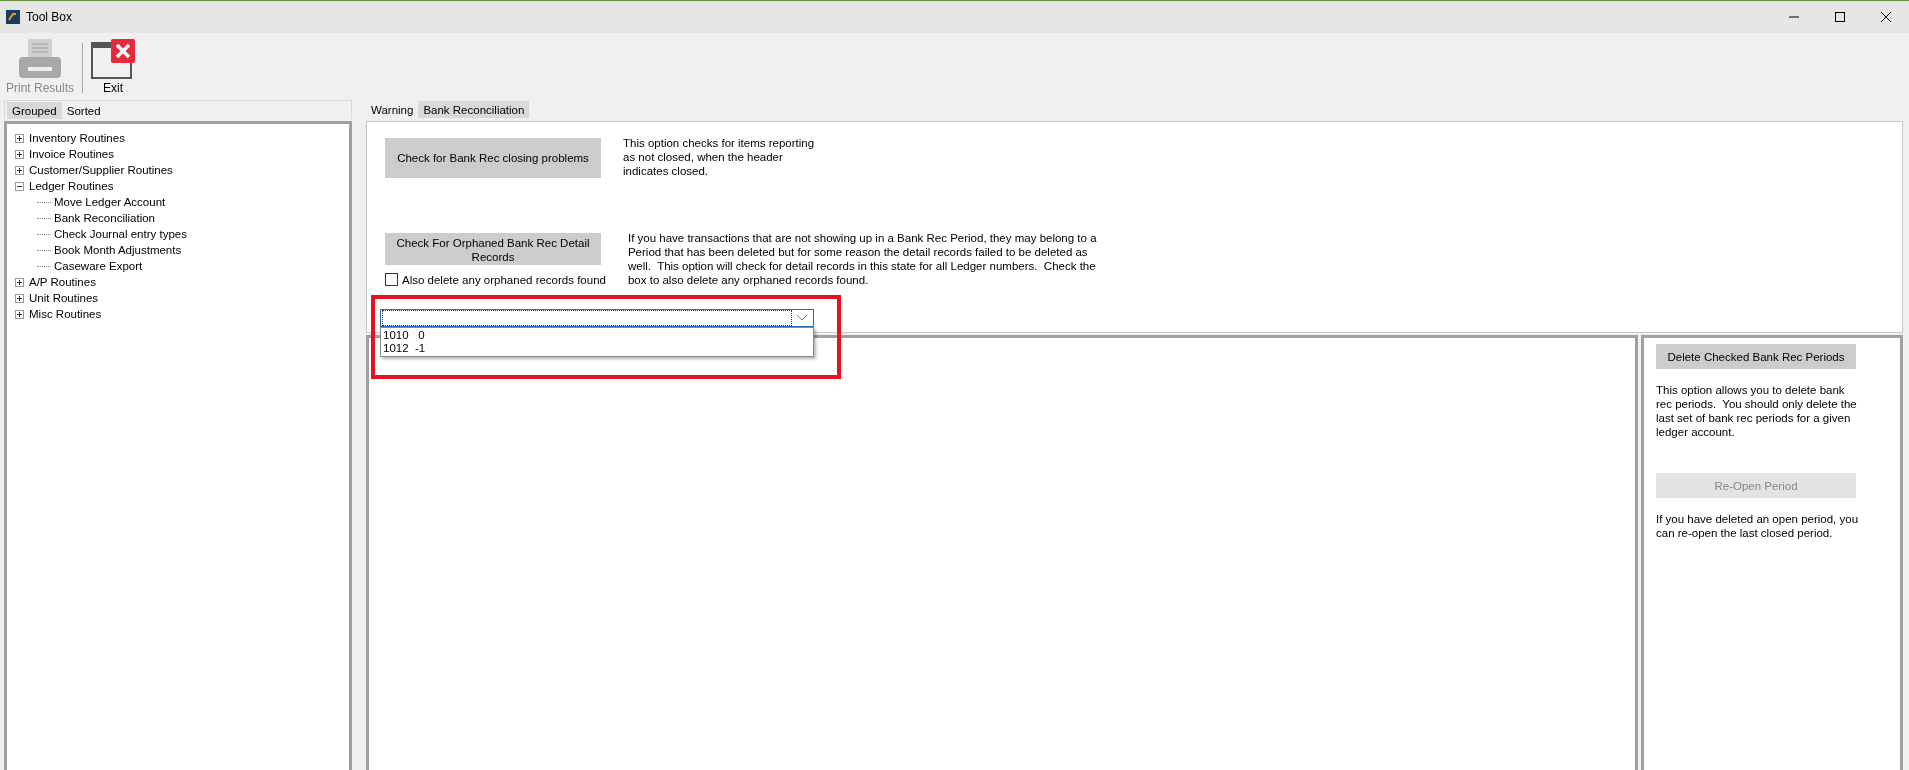  I want to click on exit-window-icon, so click(113, 59).